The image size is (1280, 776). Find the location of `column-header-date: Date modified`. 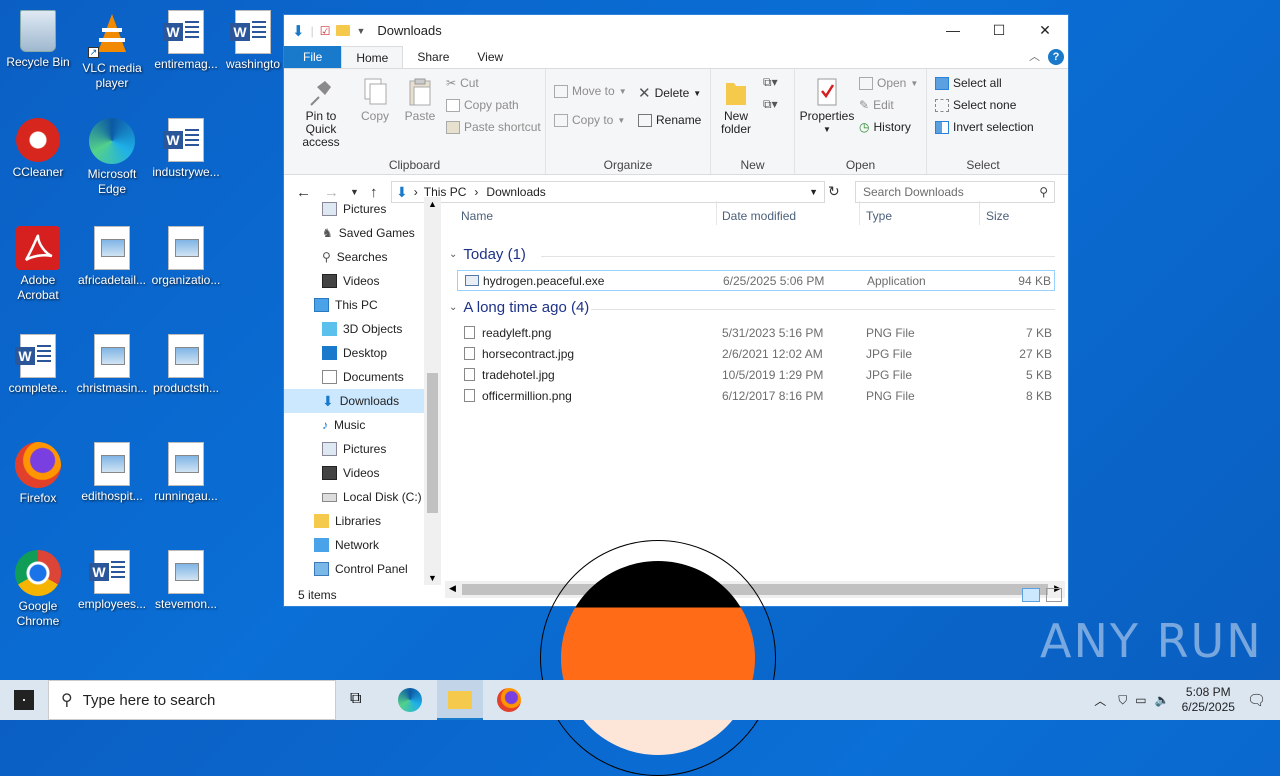

column-header-date: Date modified is located at coordinates (759, 216).